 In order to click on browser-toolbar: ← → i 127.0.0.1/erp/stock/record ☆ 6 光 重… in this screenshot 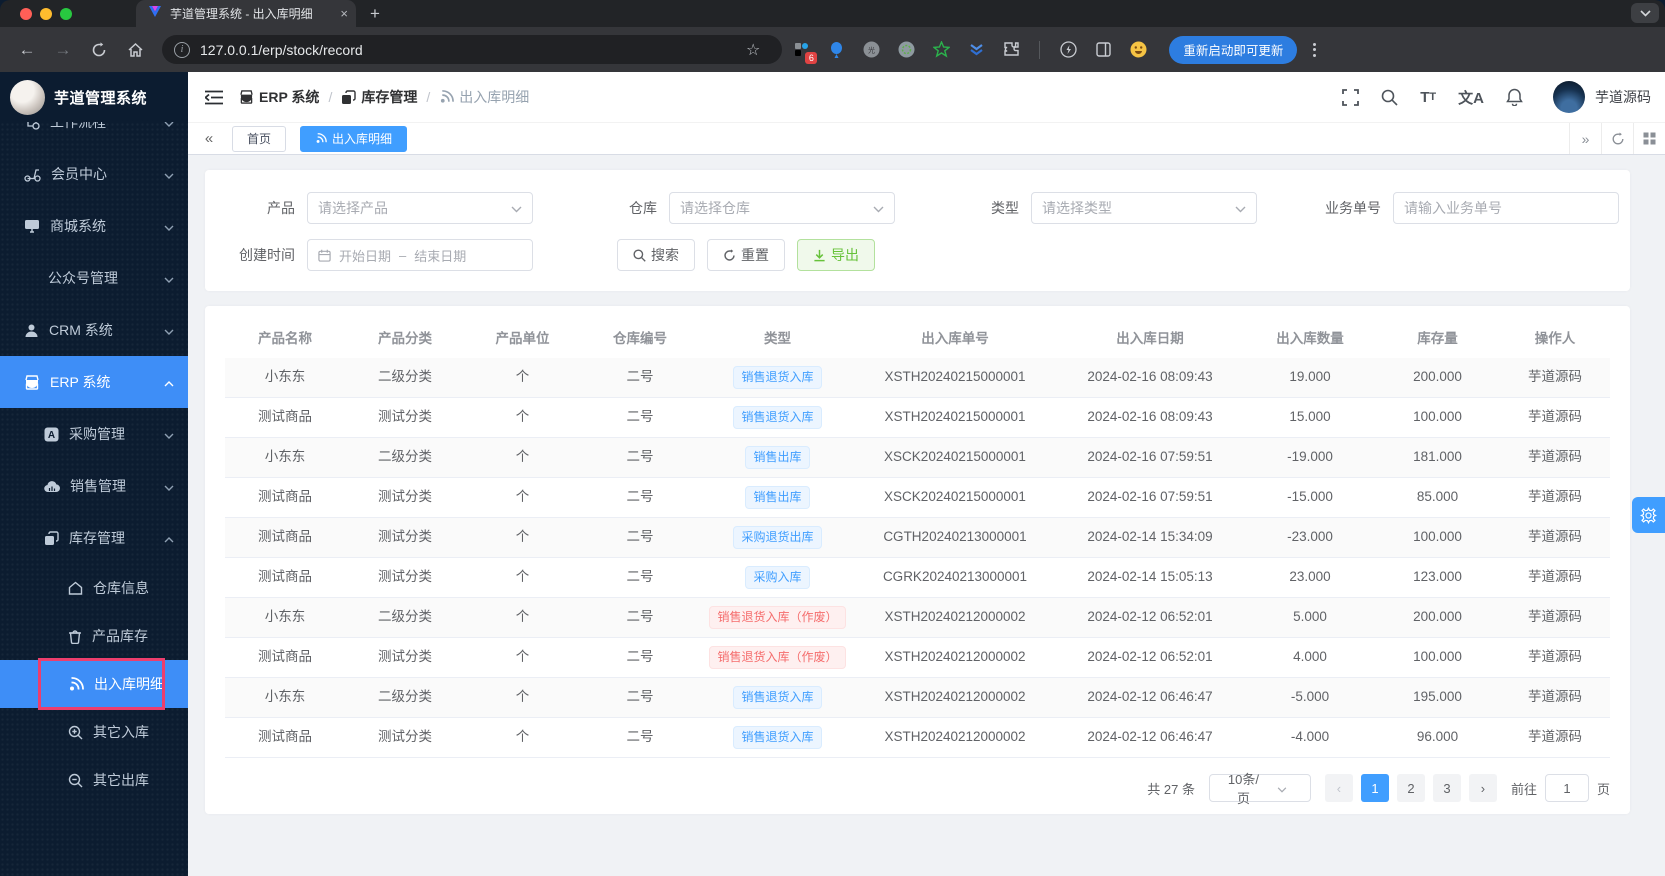, I will do `click(832, 49)`.